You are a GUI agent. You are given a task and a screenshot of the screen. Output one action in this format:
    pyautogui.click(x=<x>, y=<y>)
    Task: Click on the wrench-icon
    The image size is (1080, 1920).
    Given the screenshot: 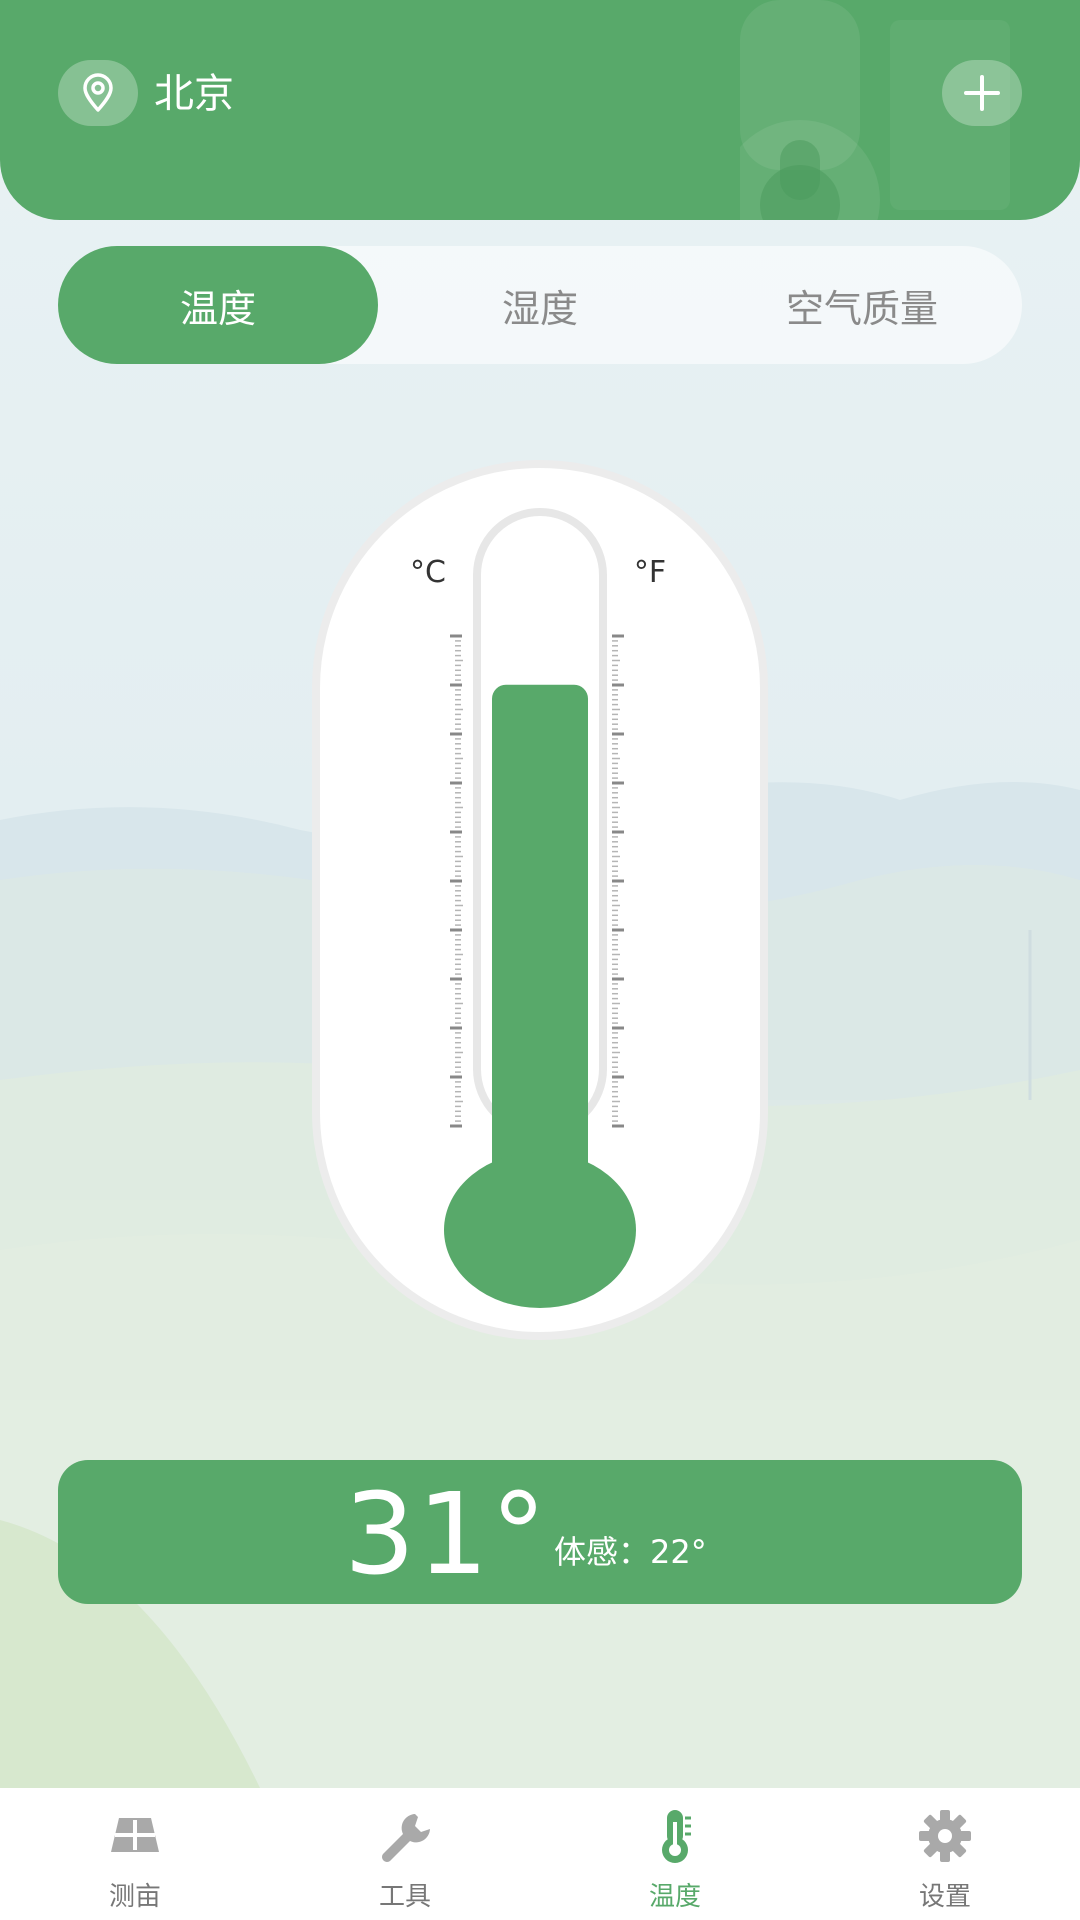 What is the action you would take?
    pyautogui.click(x=406, y=1838)
    